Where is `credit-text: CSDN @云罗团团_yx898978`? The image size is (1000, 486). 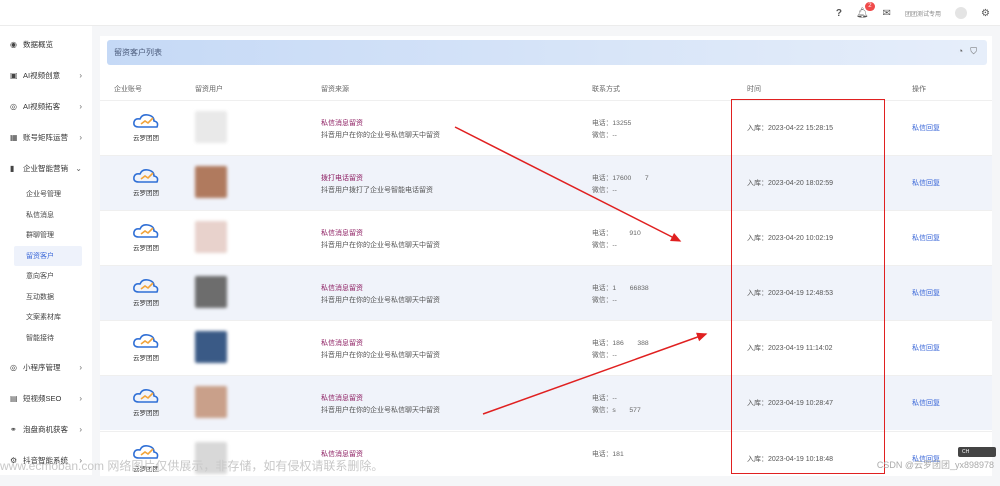
credit-text: CSDN @云罗团团_yx898978 is located at coordinates (935, 465).